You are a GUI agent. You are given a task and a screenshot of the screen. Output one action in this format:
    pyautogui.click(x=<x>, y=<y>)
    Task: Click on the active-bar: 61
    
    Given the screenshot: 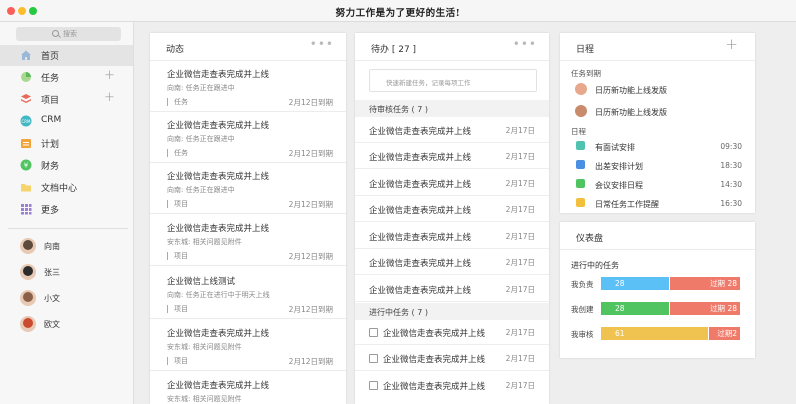 What is the action you would take?
    pyautogui.click(x=654, y=333)
    